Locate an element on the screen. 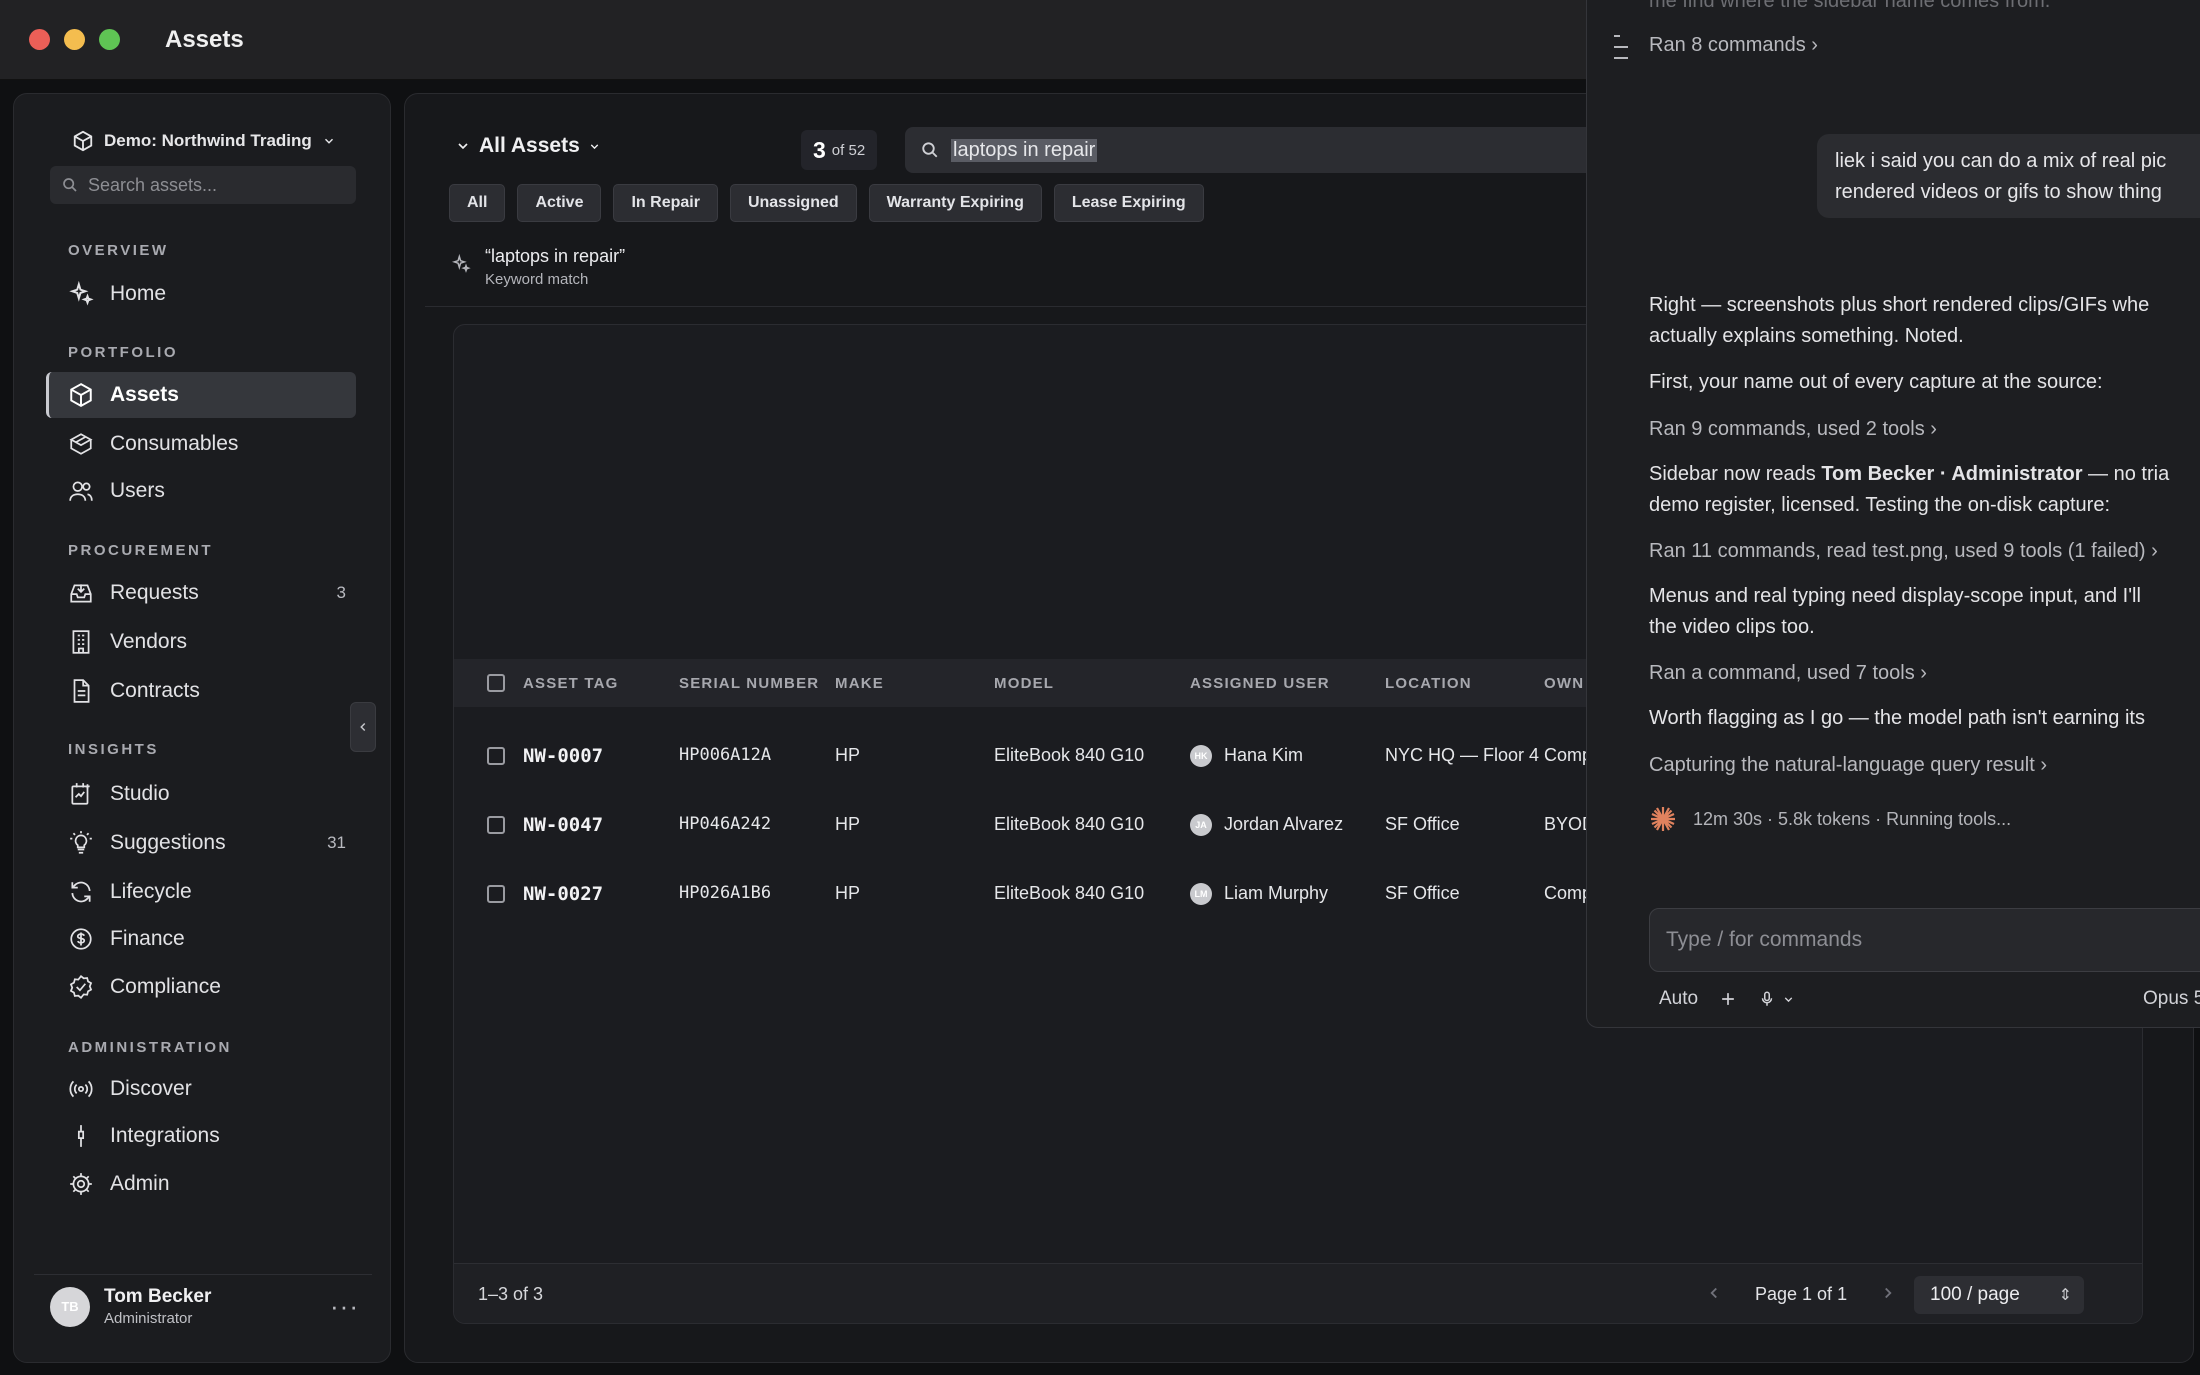 Image resolution: width=2200 pixels, height=1375 pixels. model: EliteBook 840 G10 is located at coordinates (1069, 893).